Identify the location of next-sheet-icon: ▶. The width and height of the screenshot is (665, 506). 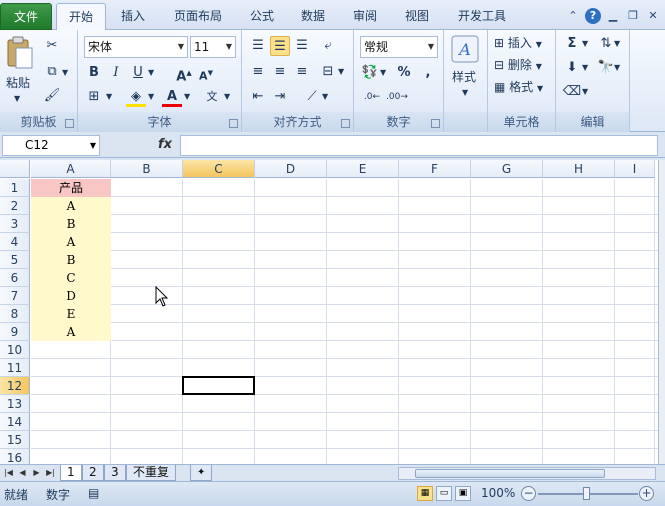
(36, 473).